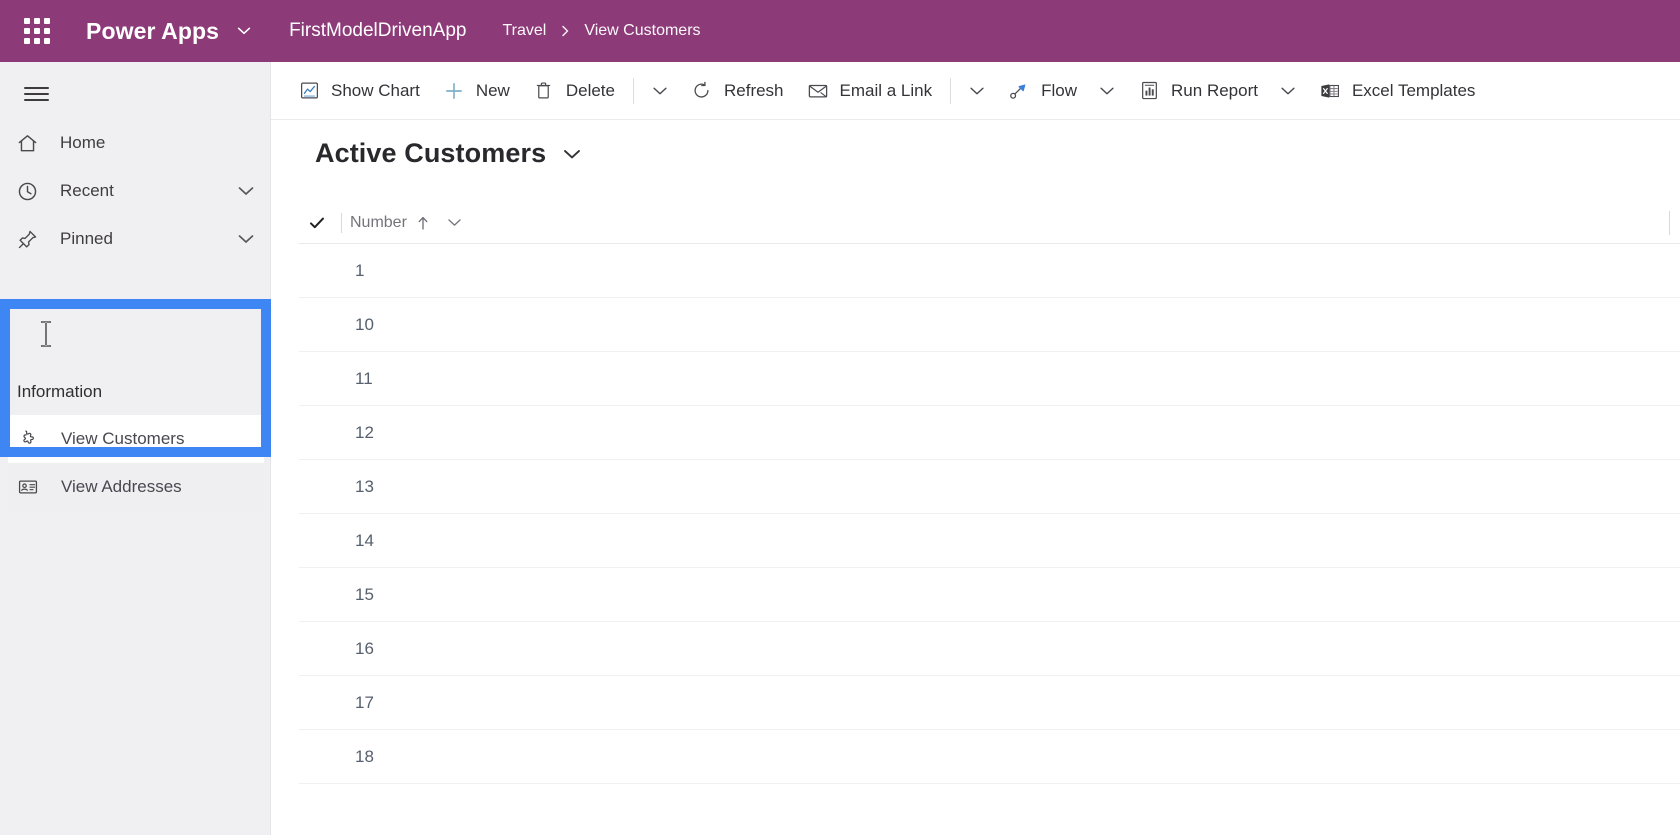  Describe the element at coordinates (1107, 91) in the screenshot. I see `flow-chevron-down-icon` at that location.